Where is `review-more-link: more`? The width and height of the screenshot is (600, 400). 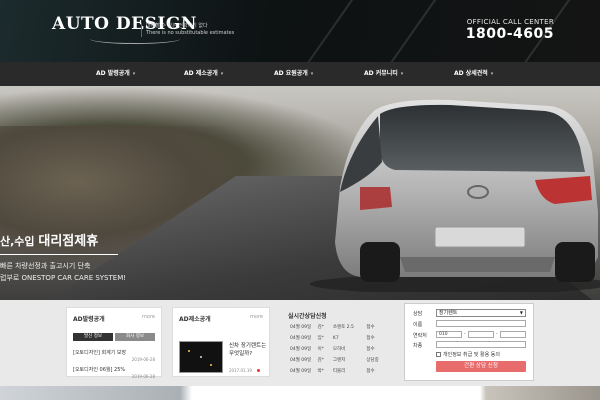
review-more-link: more is located at coordinates (256, 317).